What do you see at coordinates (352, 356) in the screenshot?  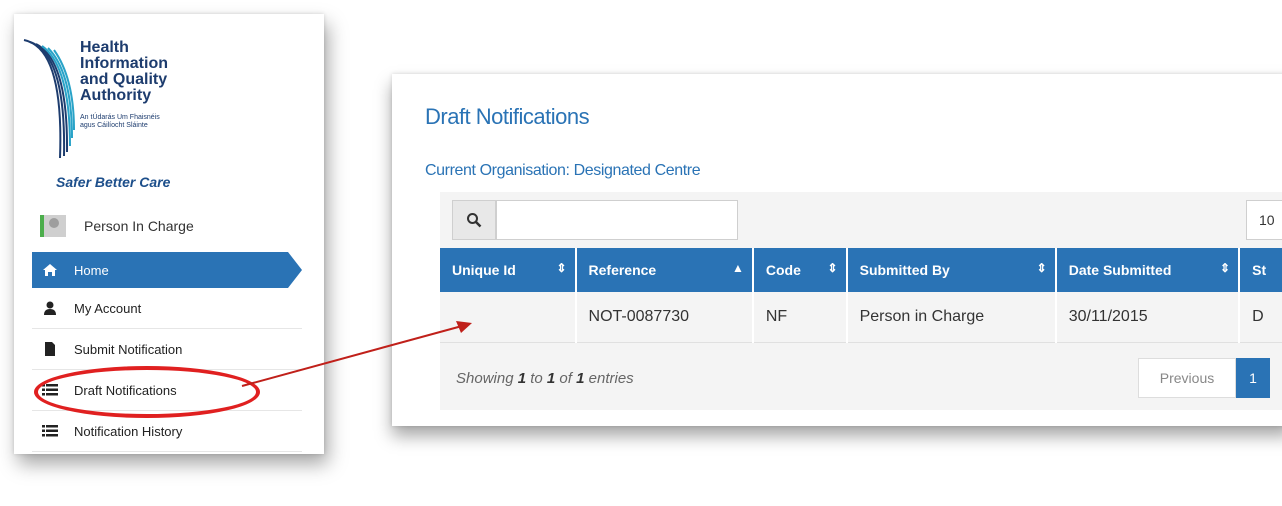 I see `arrow-line` at bounding box center [352, 356].